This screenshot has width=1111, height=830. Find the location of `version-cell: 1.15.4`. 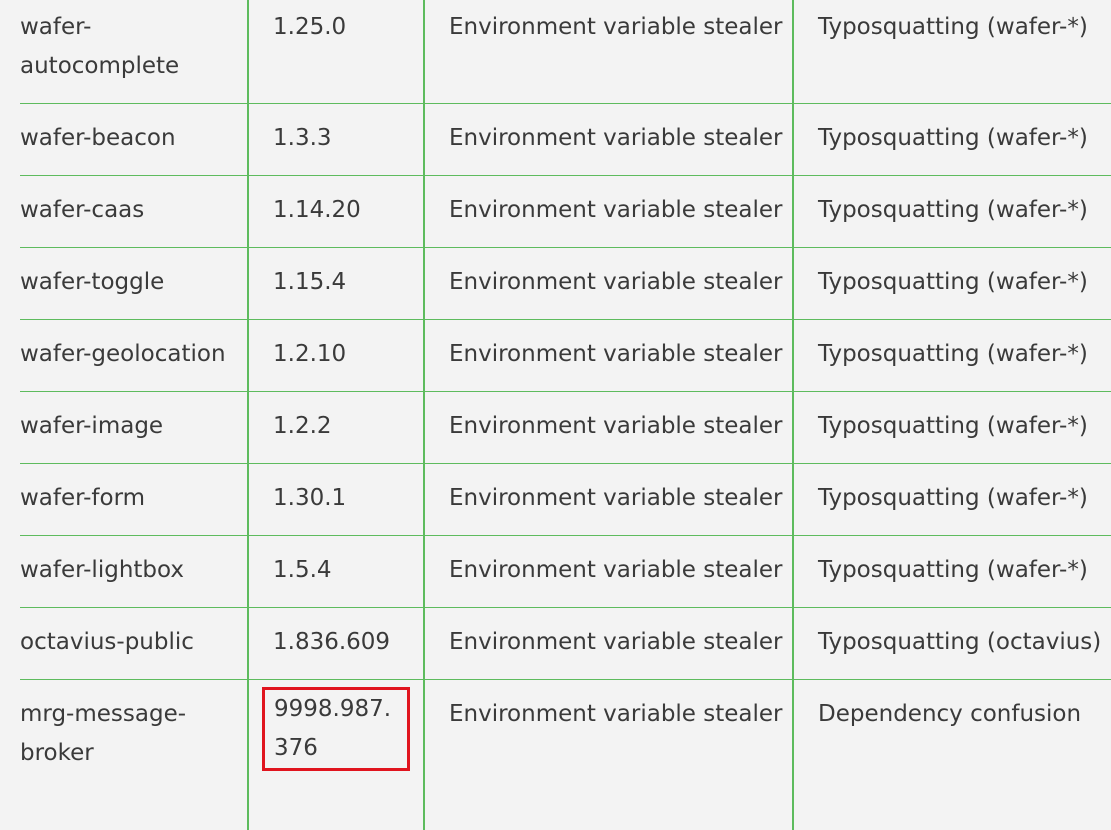

version-cell: 1.15.4 is located at coordinates (336, 284).